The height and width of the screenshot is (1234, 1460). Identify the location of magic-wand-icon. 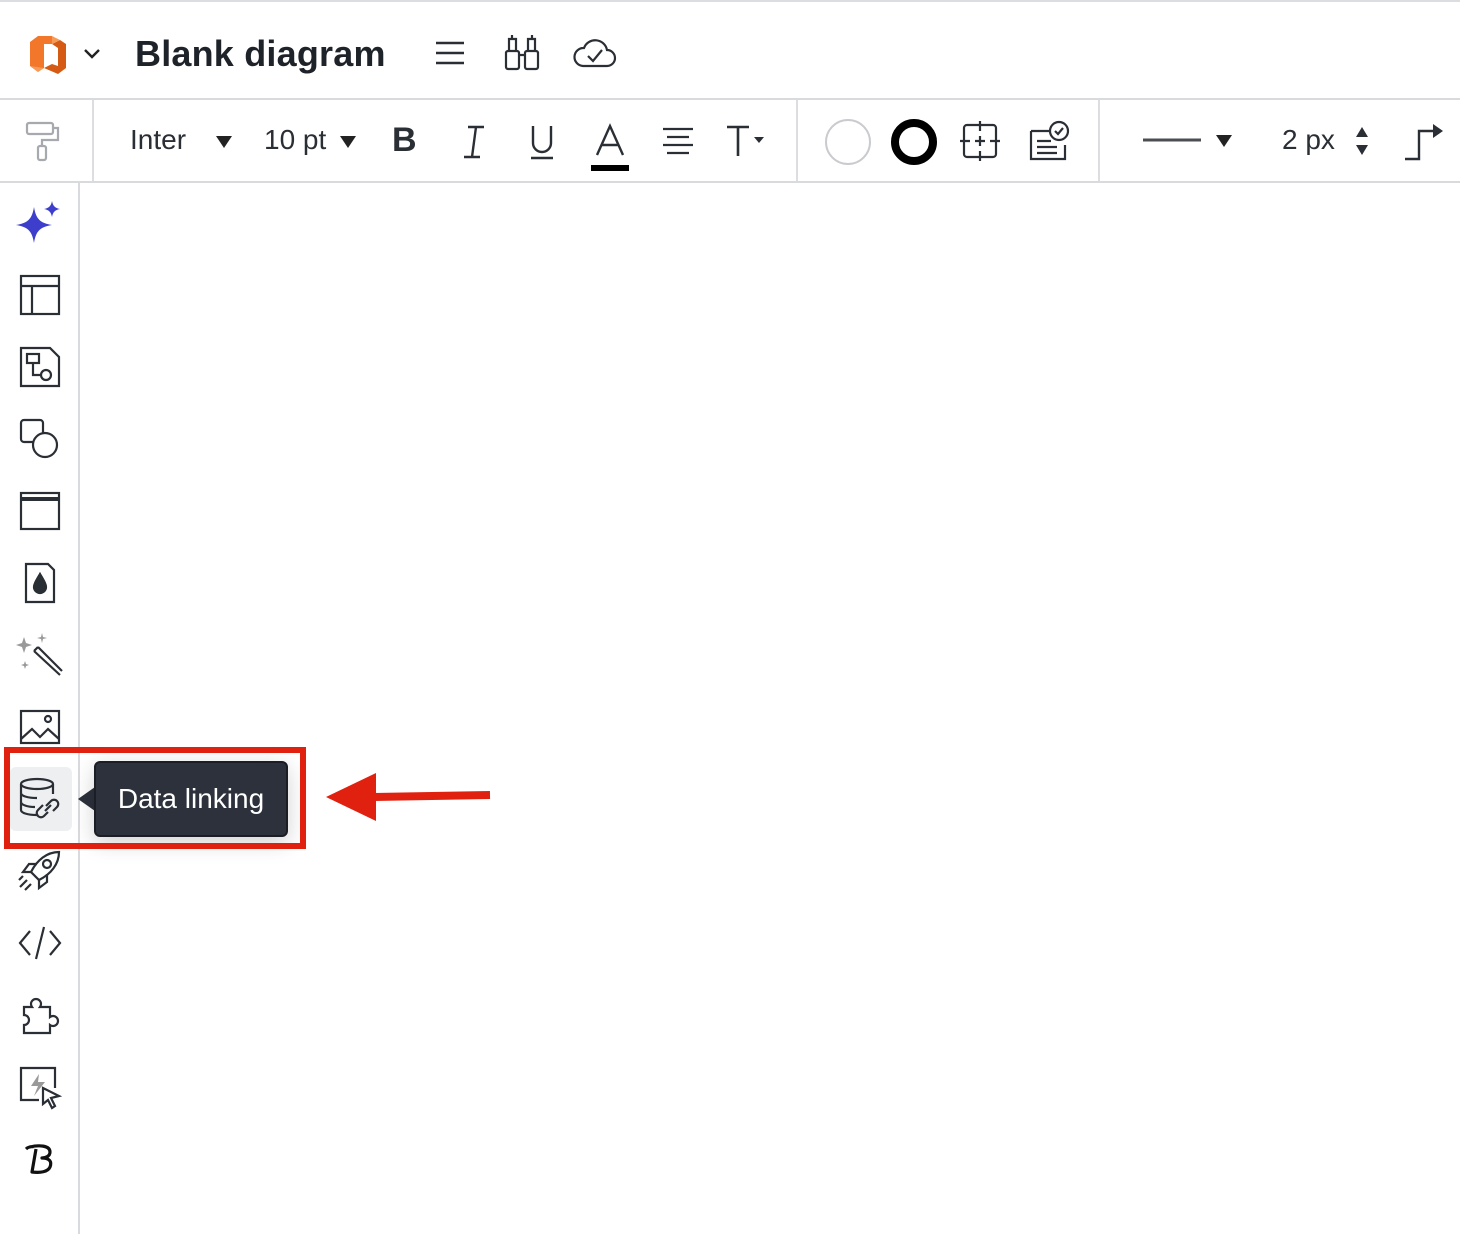
(40, 655).